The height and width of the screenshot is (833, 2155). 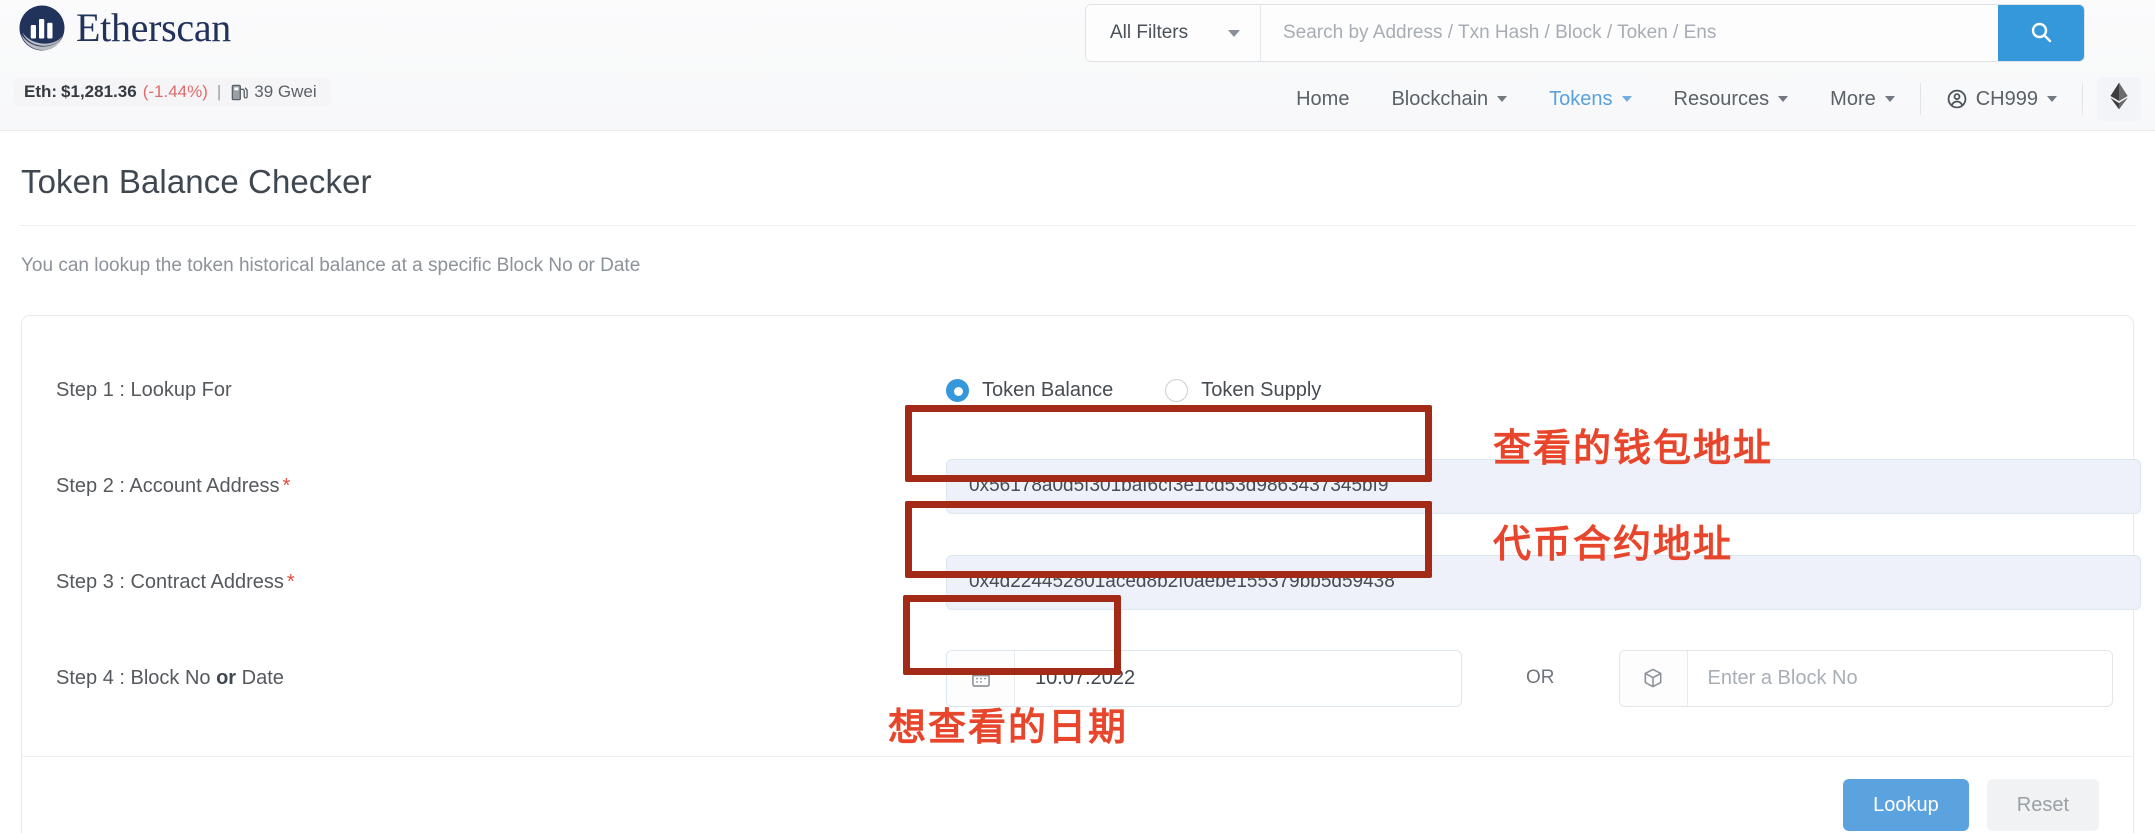 What do you see at coordinates (1540, 677) in the screenshot?
I see `or-separator-label: OR` at bounding box center [1540, 677].